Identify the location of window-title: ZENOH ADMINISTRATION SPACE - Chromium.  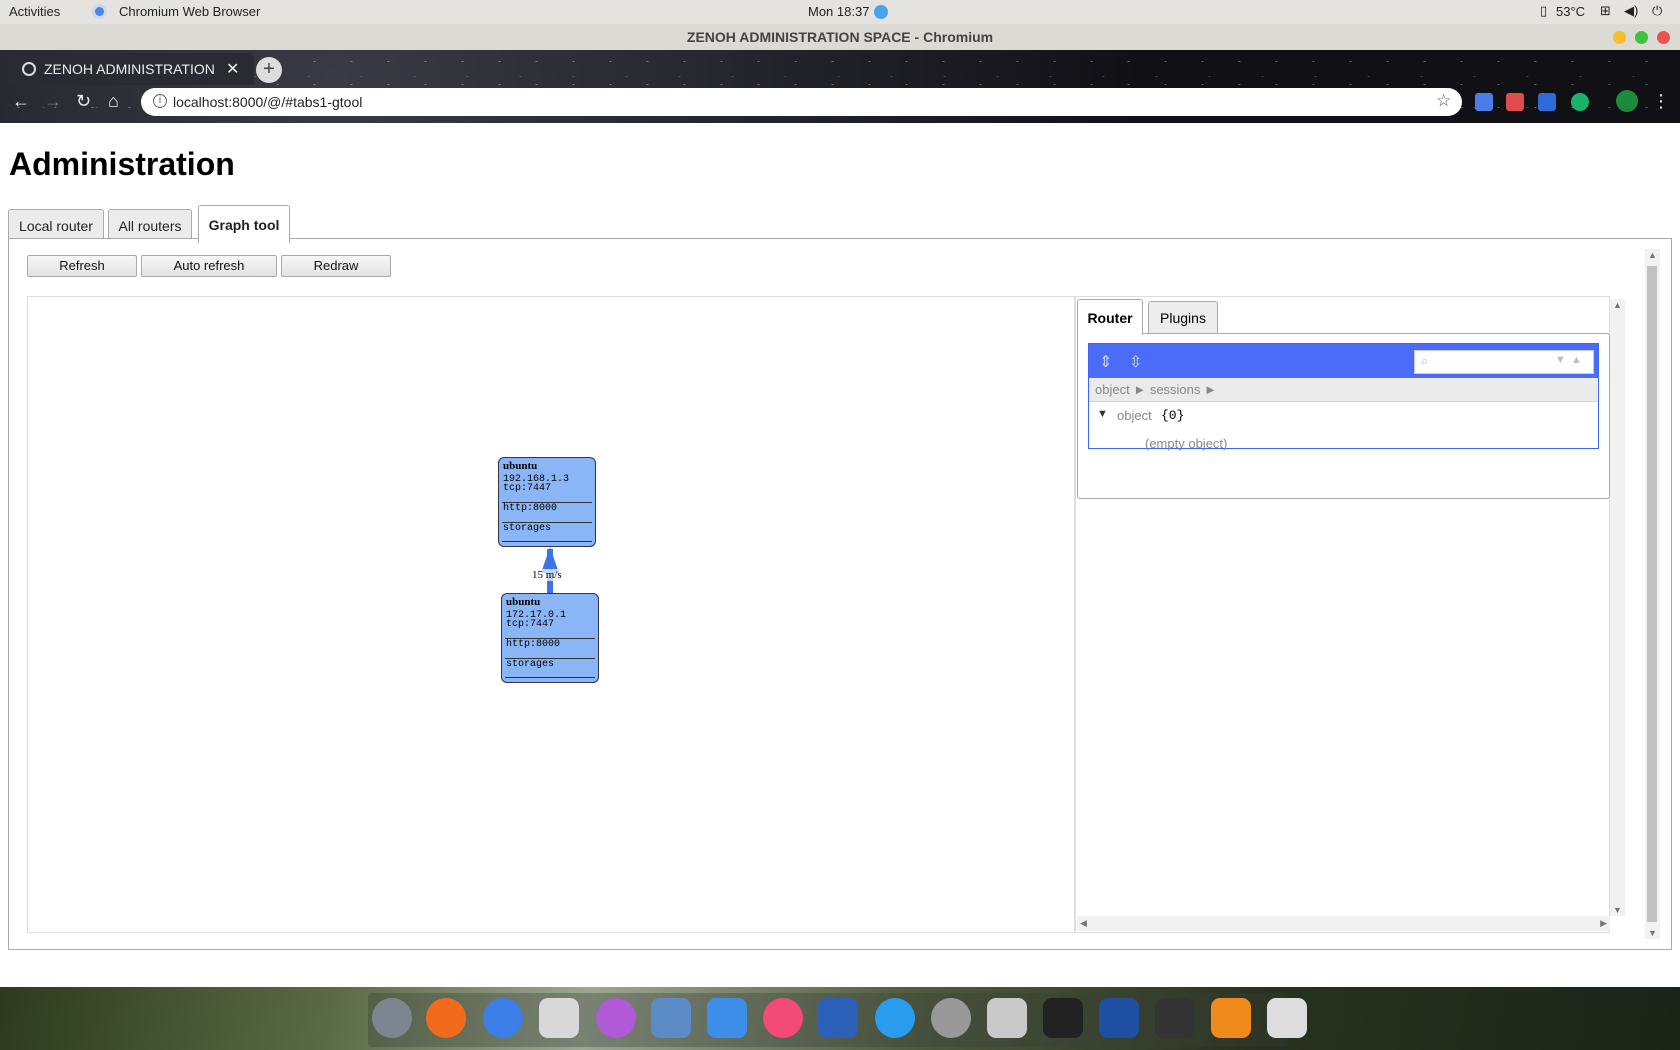
(840, 37).